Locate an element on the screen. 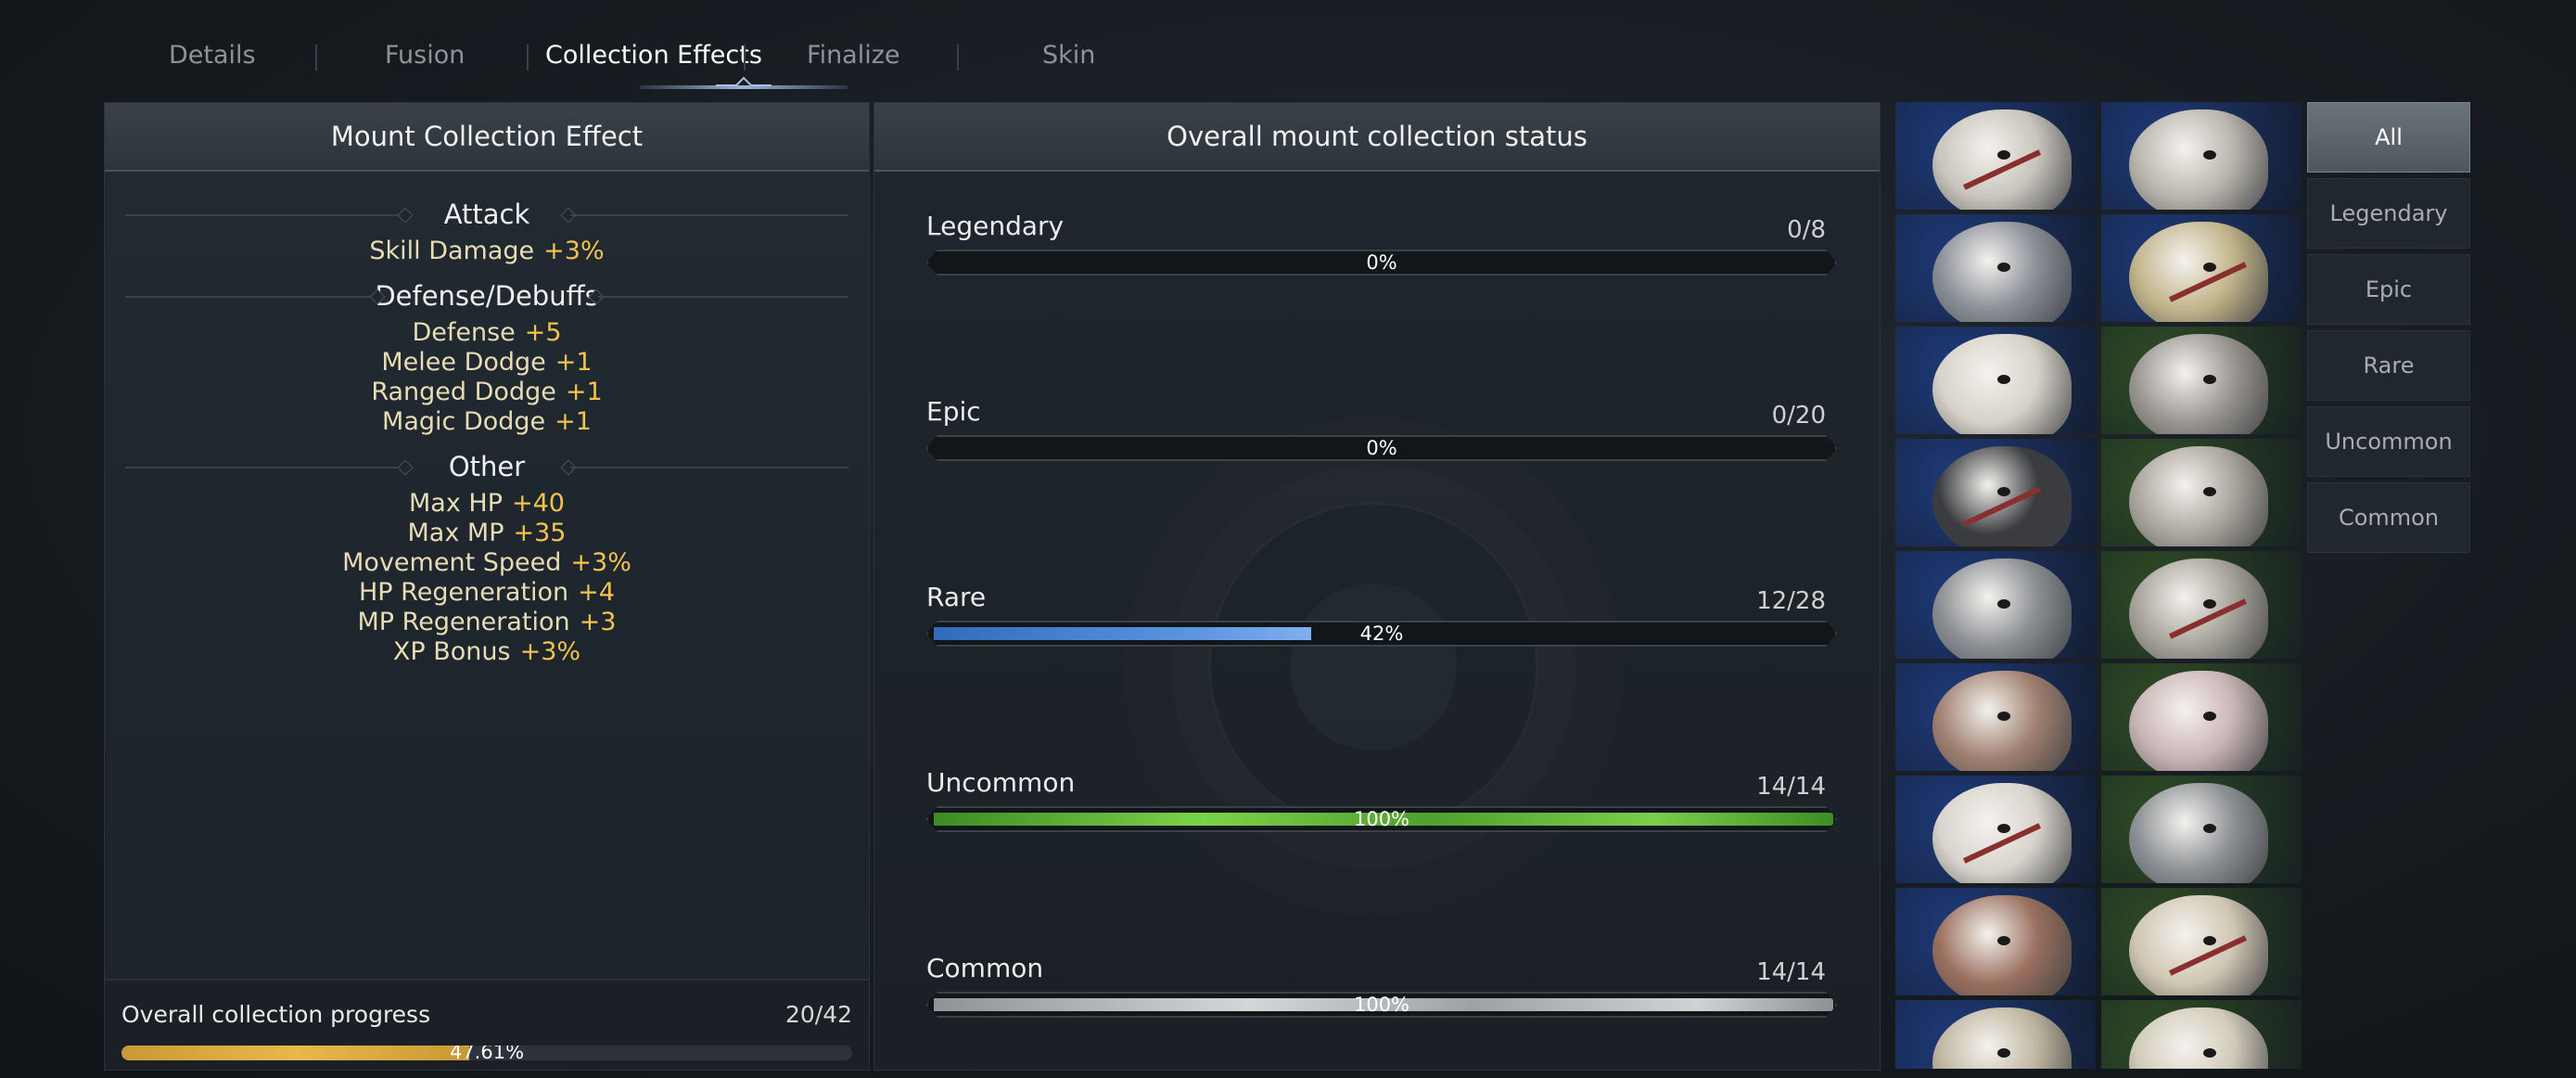 The height and width of the screenshot is (1078, 2576). rarity-common: Common 14/14 100% is located at coordinates (1381, 995).